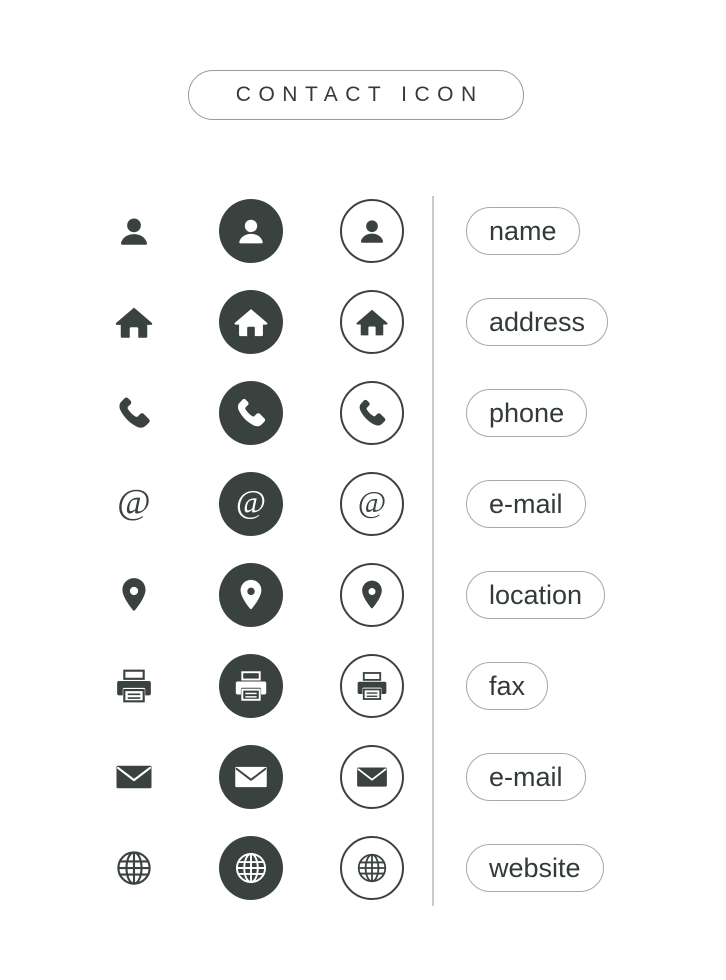 The image size is (726, 980). I want to click on icon-row: phone, so click(363, 413).